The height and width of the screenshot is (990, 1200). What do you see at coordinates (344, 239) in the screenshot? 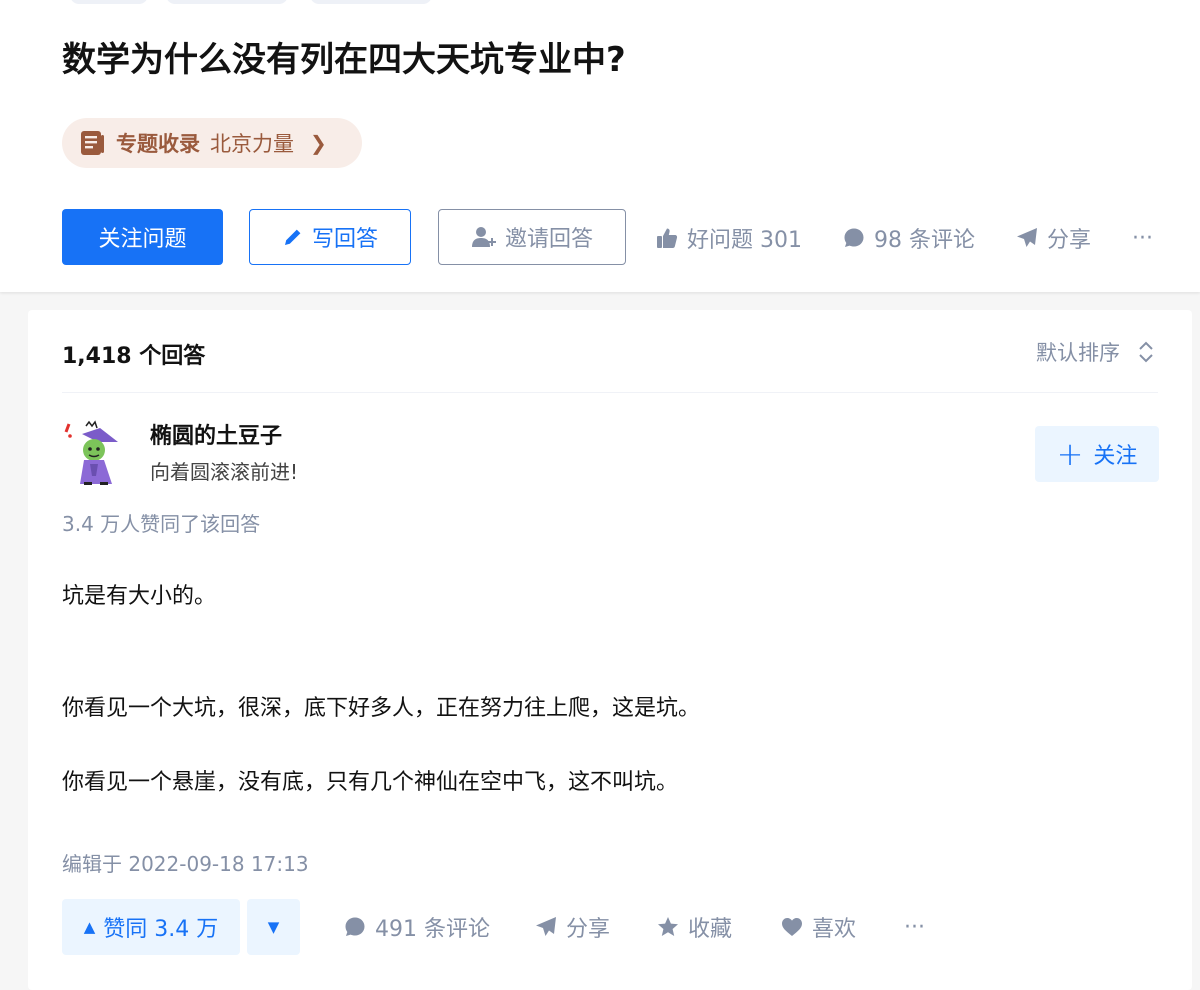
I see `write-answer-label: 写回答` at bounding box center [344, 239].